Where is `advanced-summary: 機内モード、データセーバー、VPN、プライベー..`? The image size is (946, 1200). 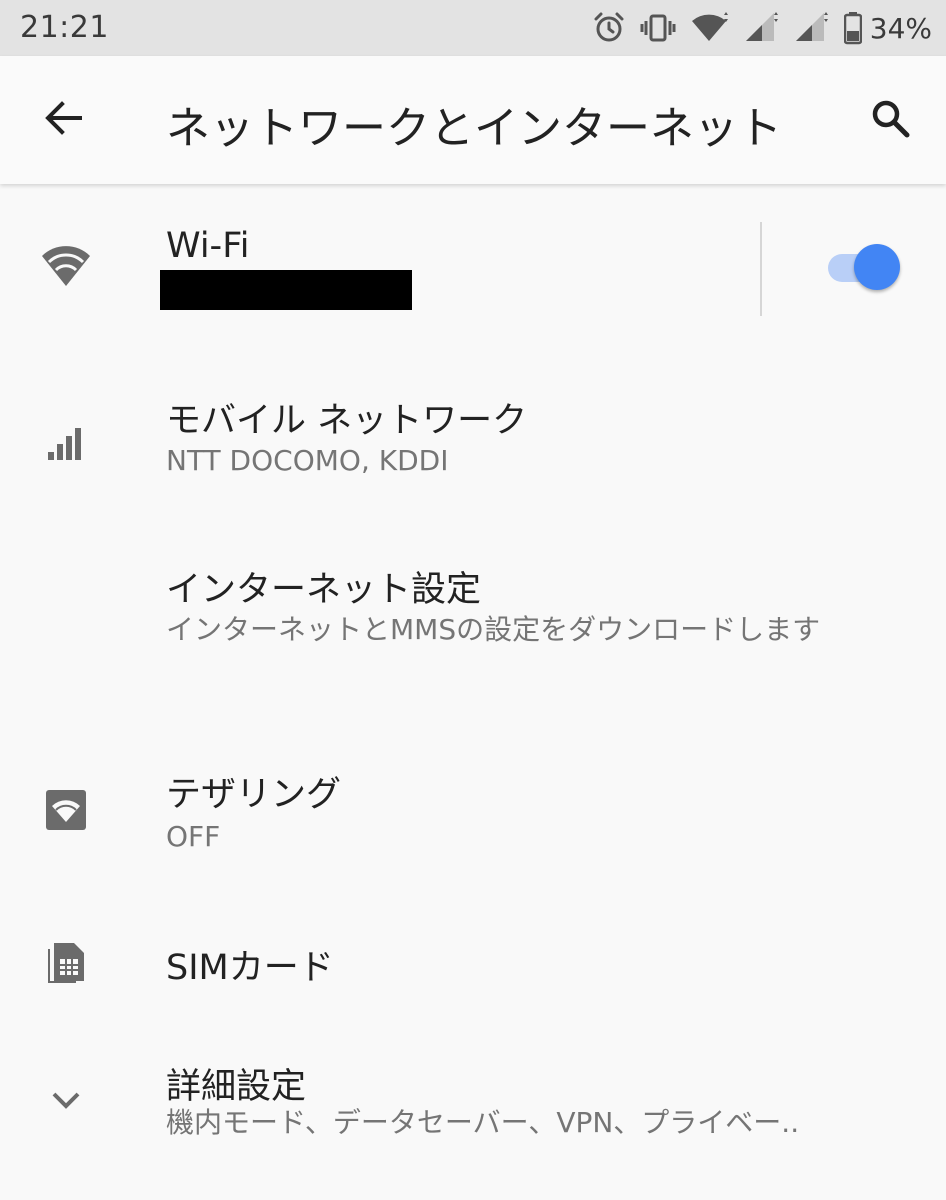 advanced-summary: 機内モード、データセーバー、VPN、プライベー.. is located at coordinates (483, 1122).